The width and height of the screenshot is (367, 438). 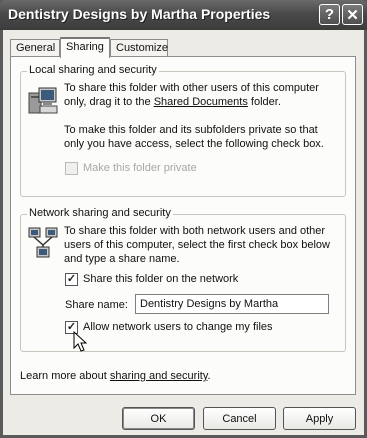 I want to click on local-text-line2-prefix: only, drag it to the, so click(x=109, y=102).